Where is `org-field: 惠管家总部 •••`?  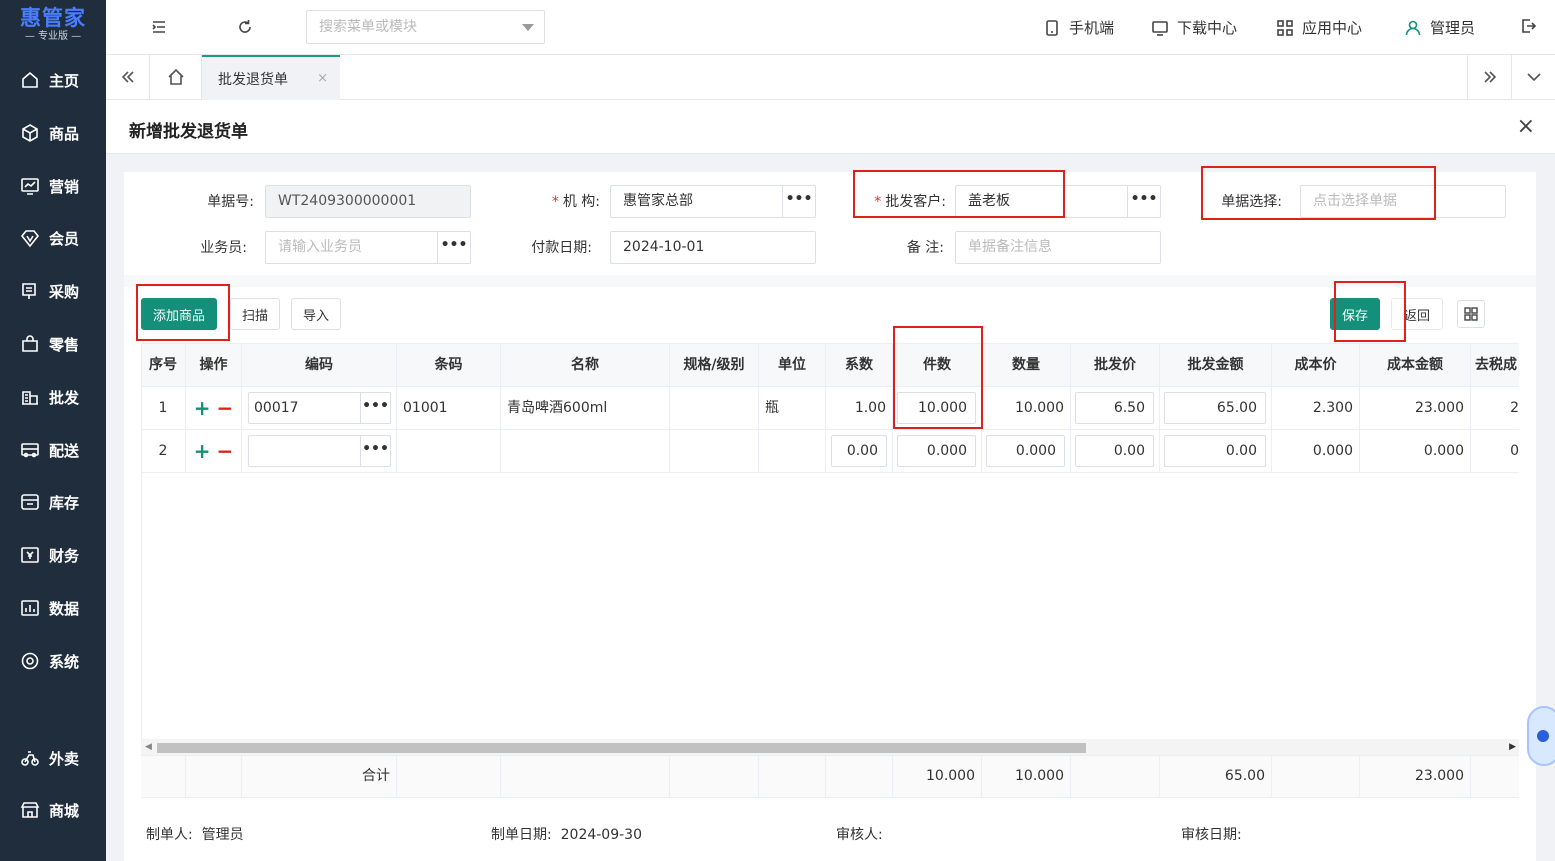 org-field: 惠管家总部 ••• is located at coordinates (713, 201).